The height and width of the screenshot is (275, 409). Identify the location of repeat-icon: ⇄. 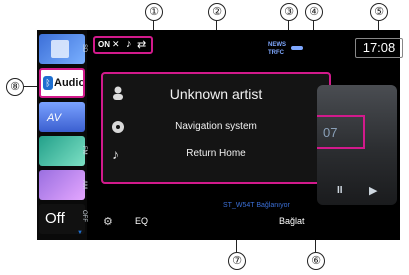
(142, 45).